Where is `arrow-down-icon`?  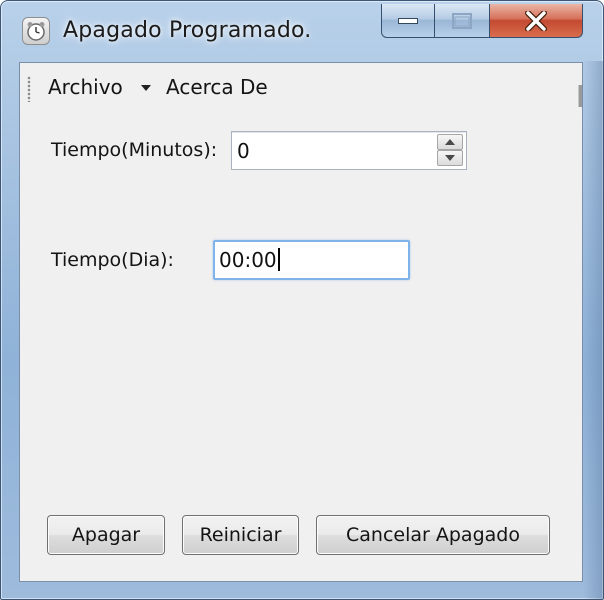 arrow-down-icon is located at coordinates (450, 158).